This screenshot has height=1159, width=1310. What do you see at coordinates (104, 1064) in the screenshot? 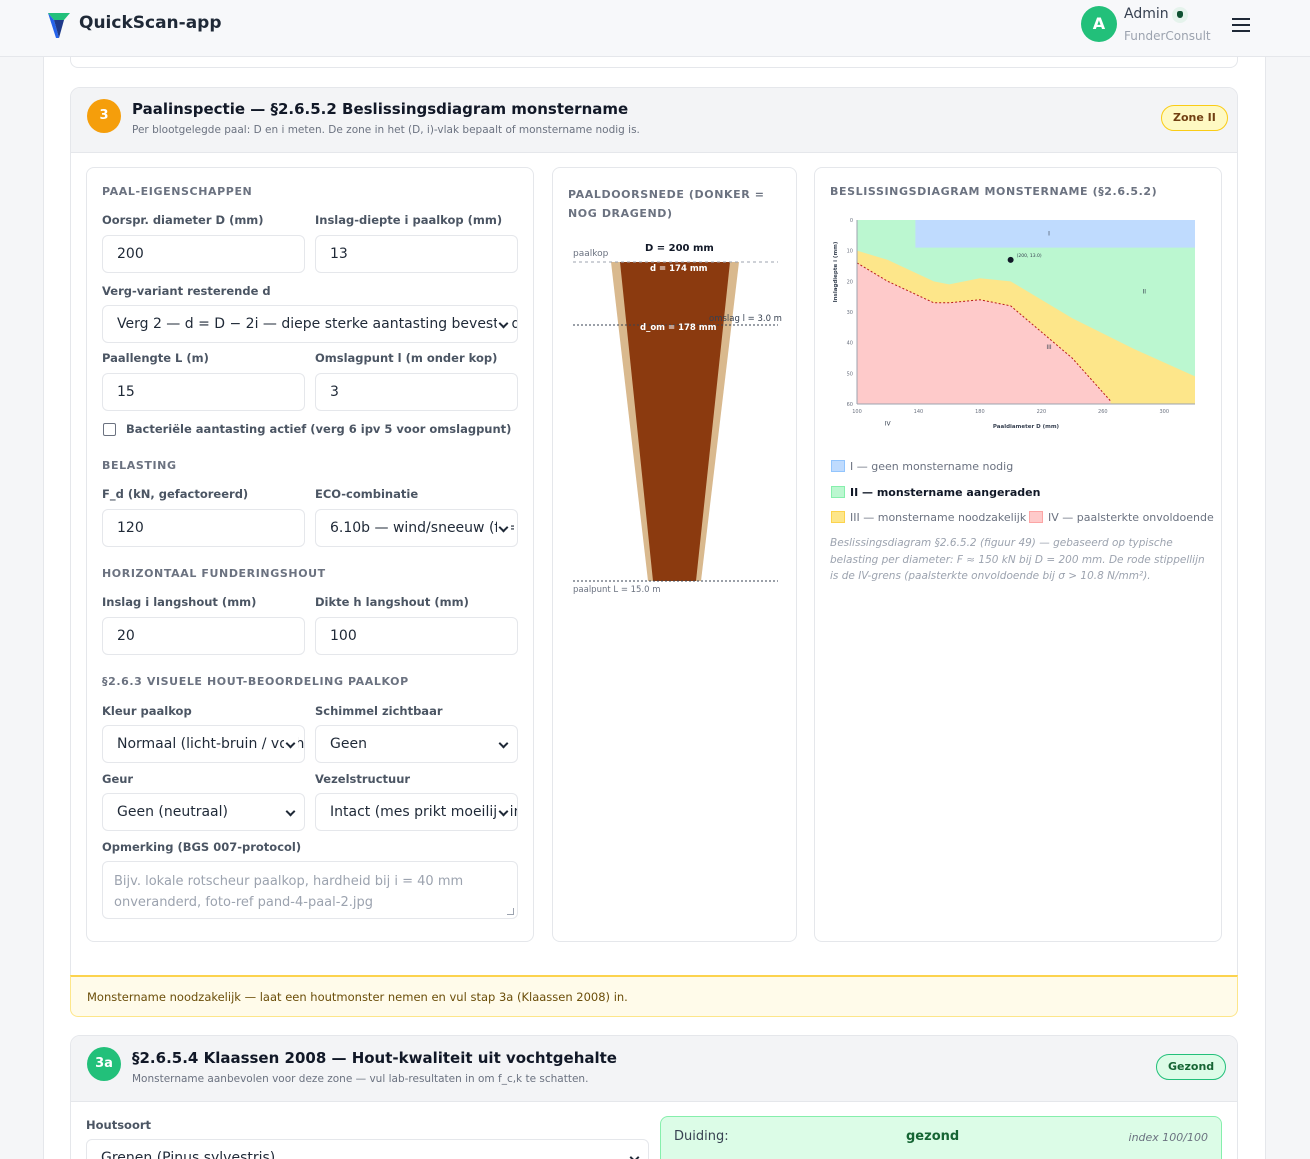
I see `step-number: 3a` at bounding box center [104, 1064].